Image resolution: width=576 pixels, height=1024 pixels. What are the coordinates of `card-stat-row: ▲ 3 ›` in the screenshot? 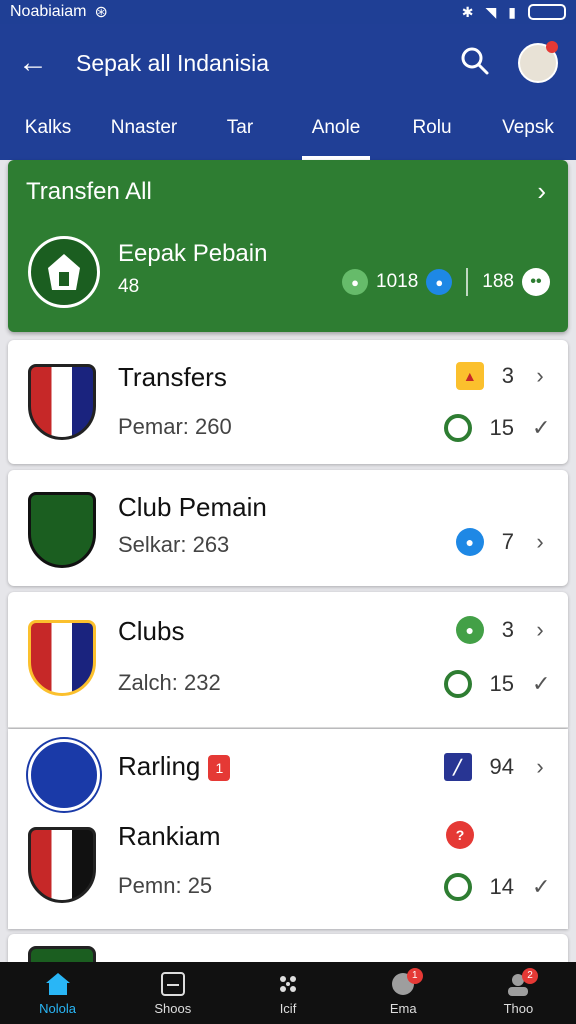 It's located at (501, 376).